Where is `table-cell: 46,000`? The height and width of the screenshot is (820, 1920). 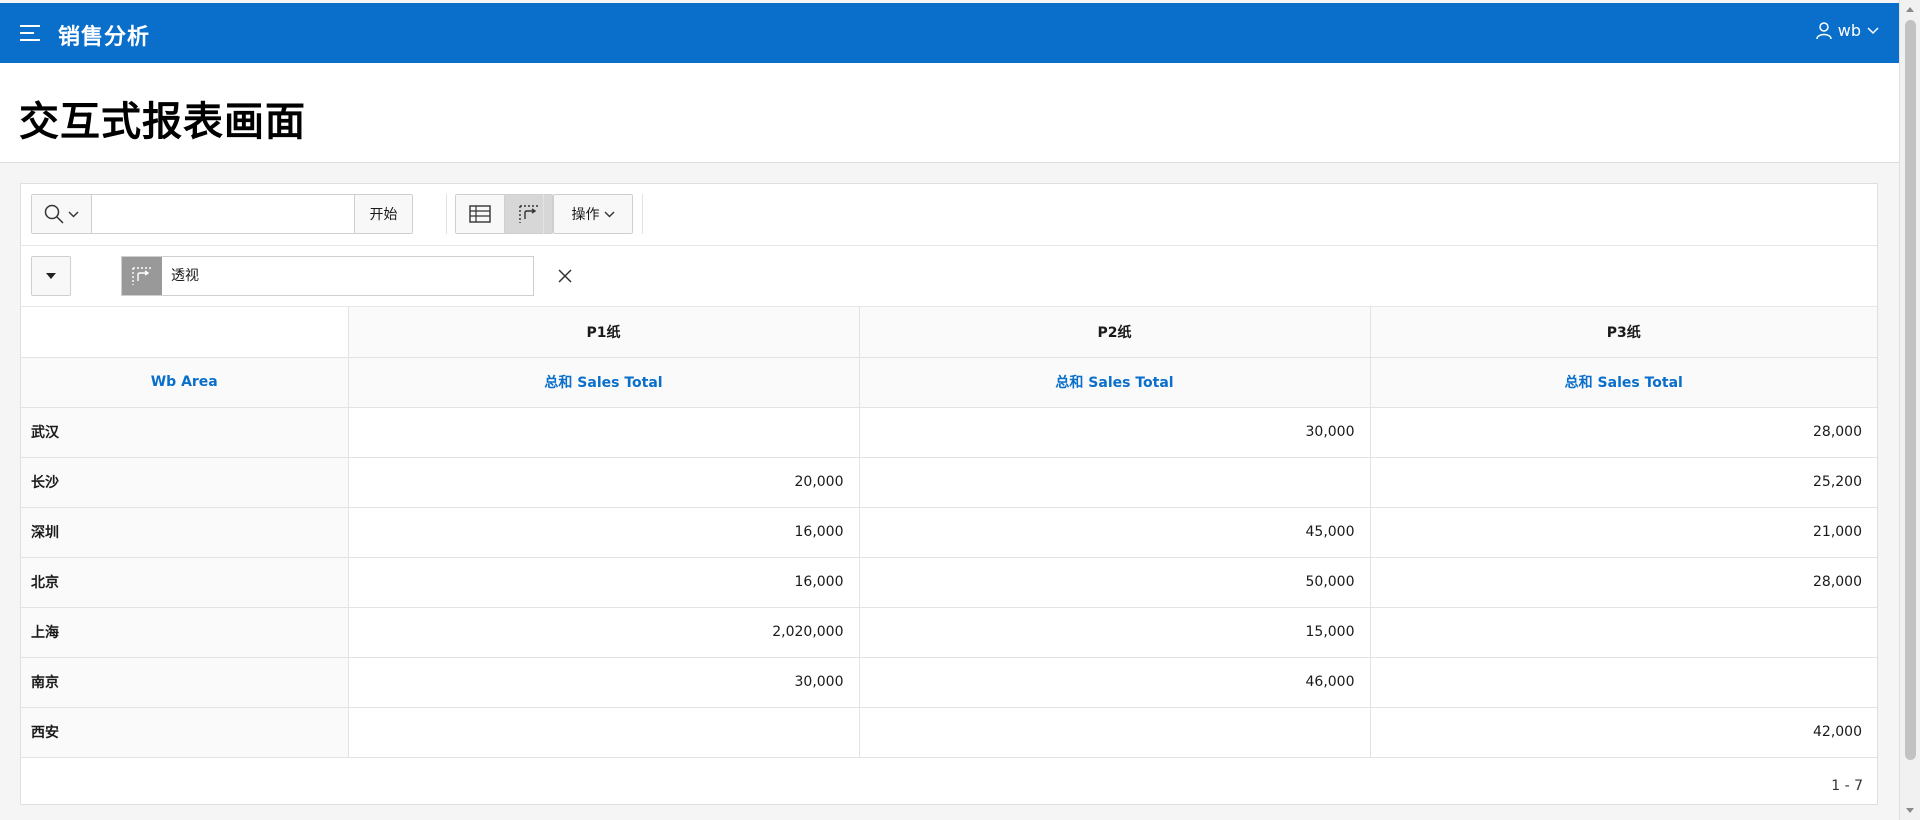
table-cell: 46,000 is located at coordinates (1114, 682).